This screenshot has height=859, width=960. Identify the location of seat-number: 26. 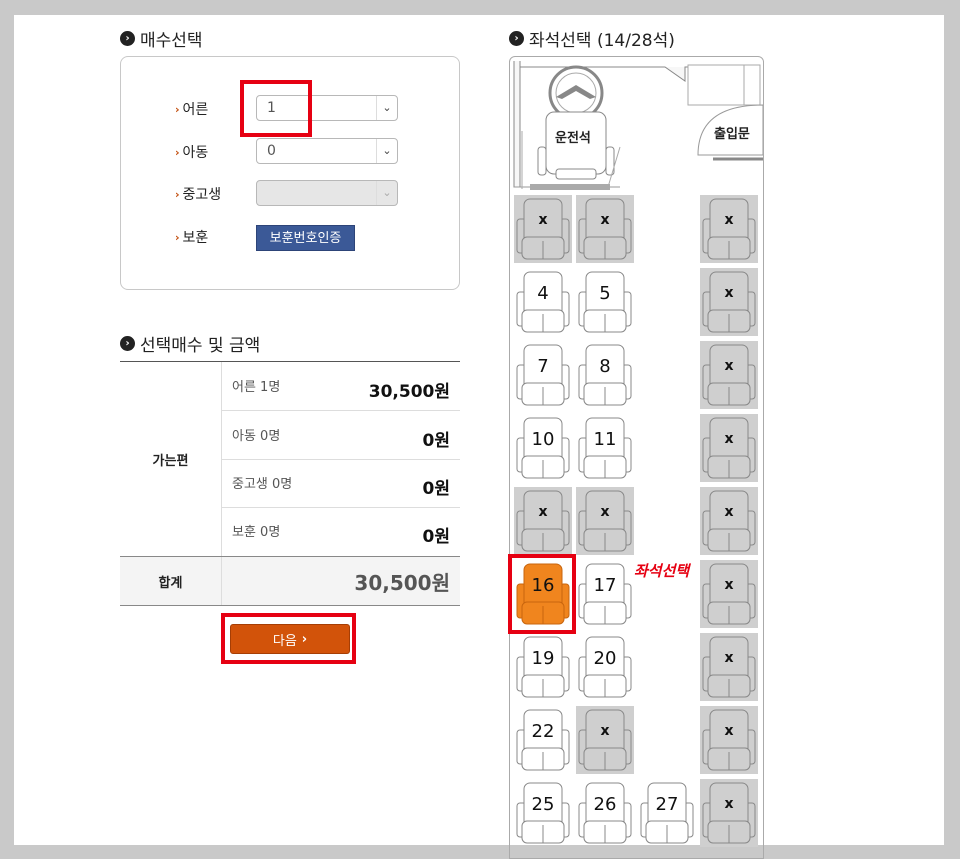
(605, 804).